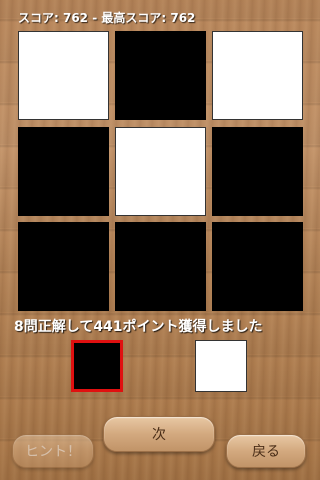 This screenshot has height=480, width=320. Describe the element at coordinates (159, 434) in the screenshot. I see `next-button: 次` at that location.